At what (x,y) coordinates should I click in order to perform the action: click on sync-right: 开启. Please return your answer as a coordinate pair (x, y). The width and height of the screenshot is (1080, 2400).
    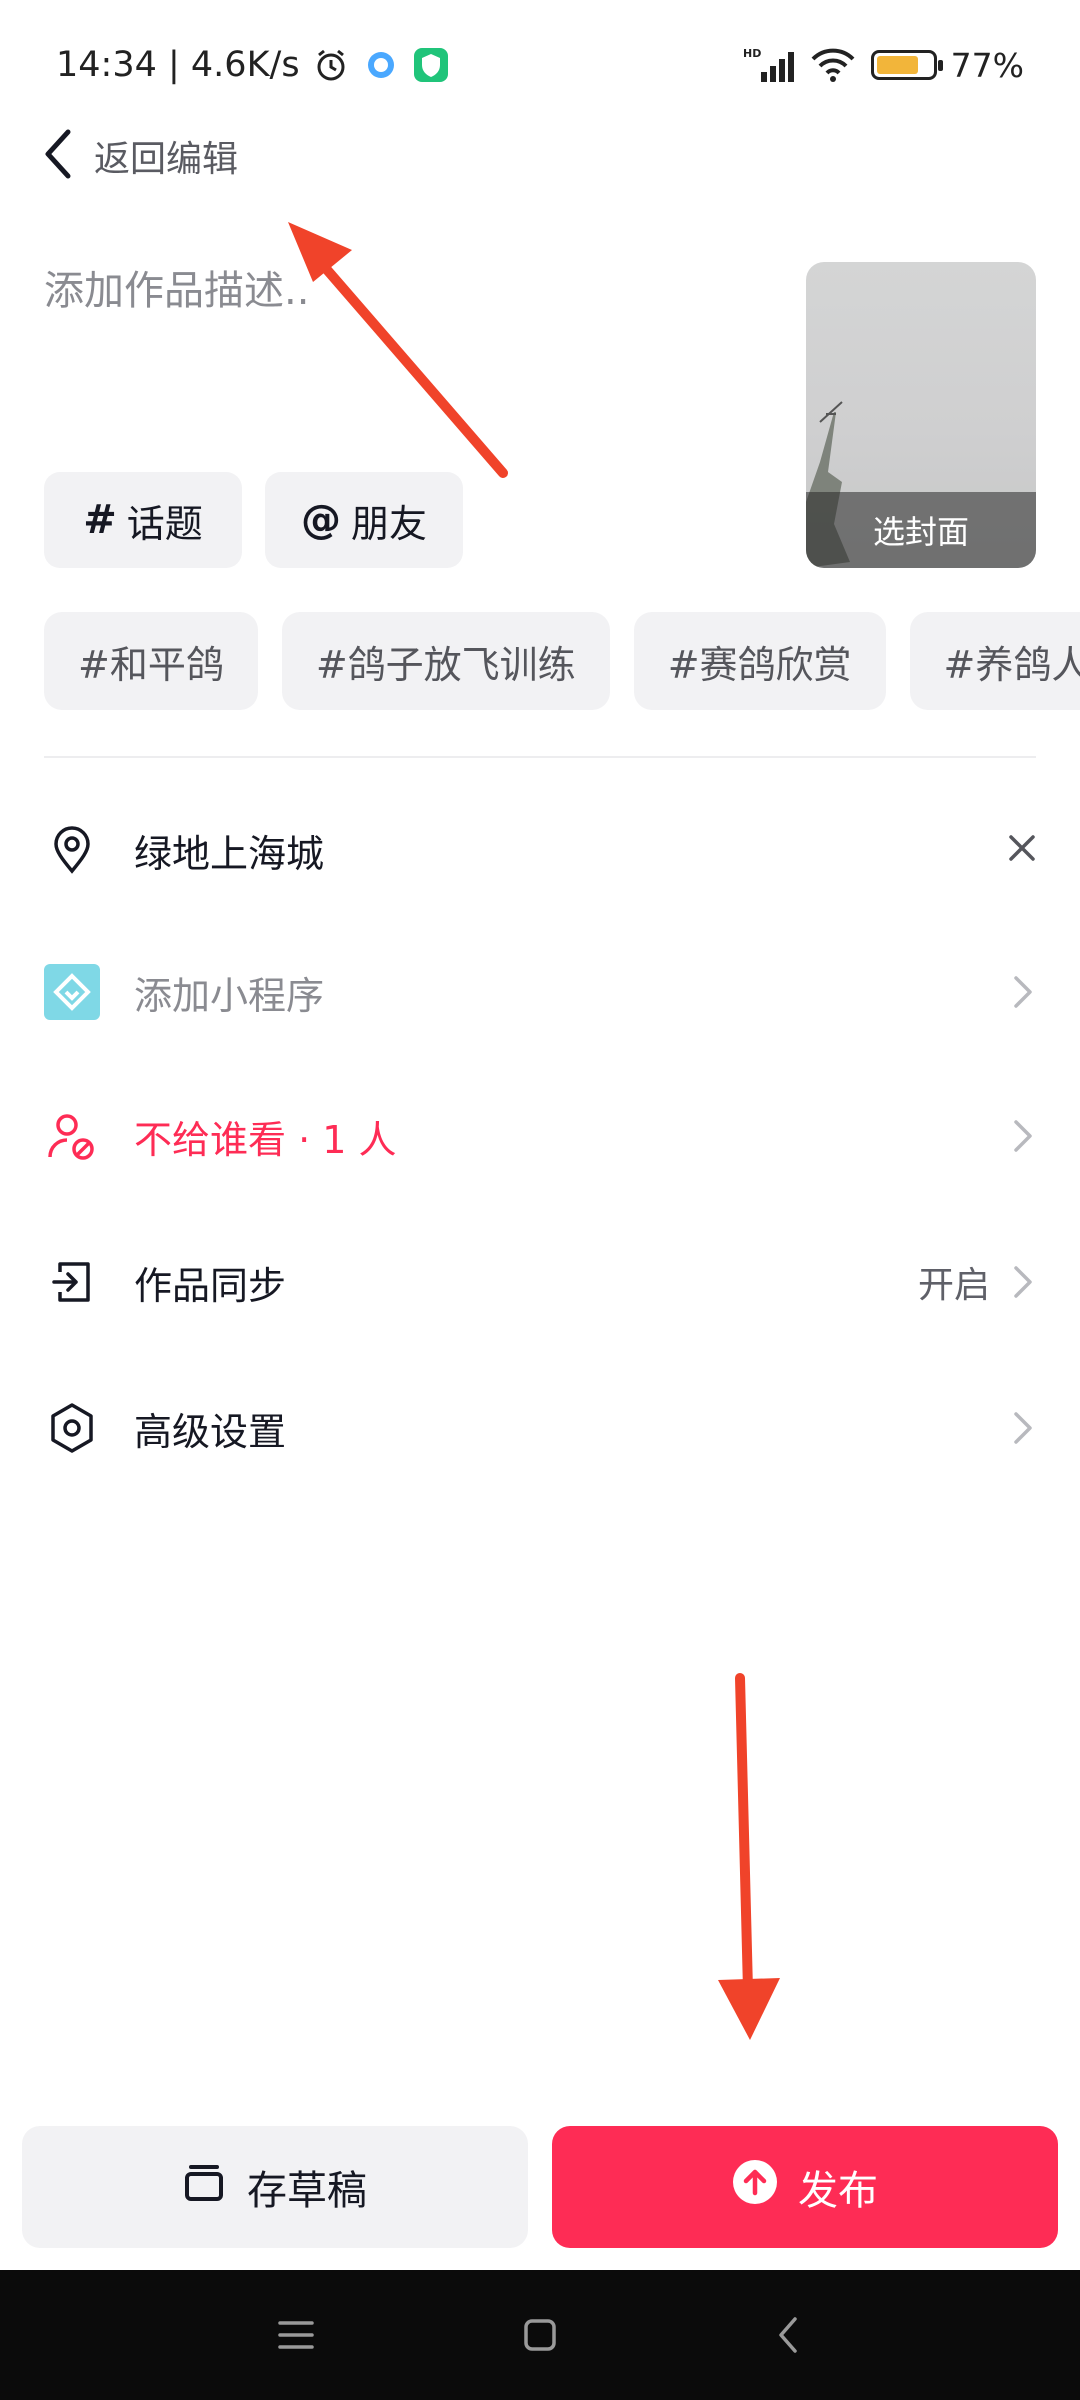
    Looking at the image, I should click on (977, 1282).